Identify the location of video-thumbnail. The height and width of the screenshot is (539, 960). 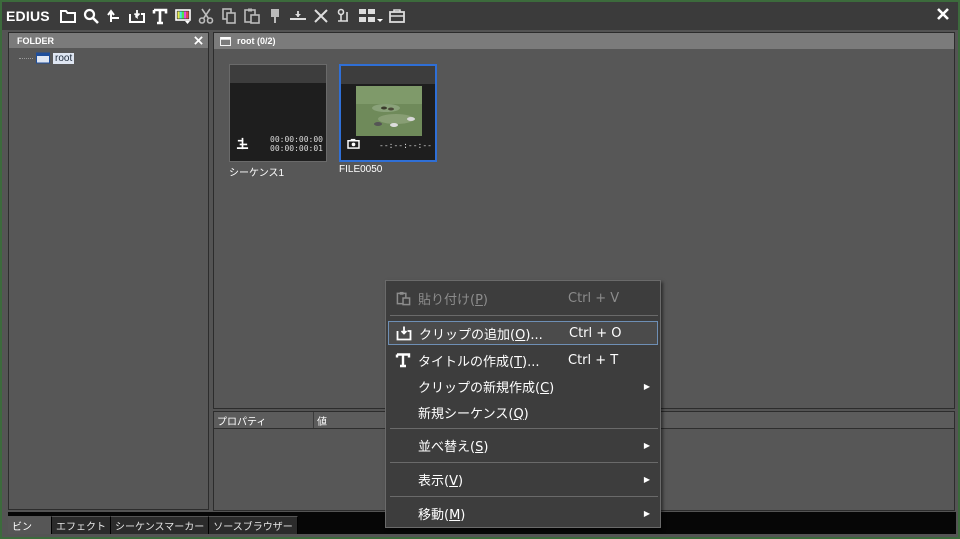
(389, 111).